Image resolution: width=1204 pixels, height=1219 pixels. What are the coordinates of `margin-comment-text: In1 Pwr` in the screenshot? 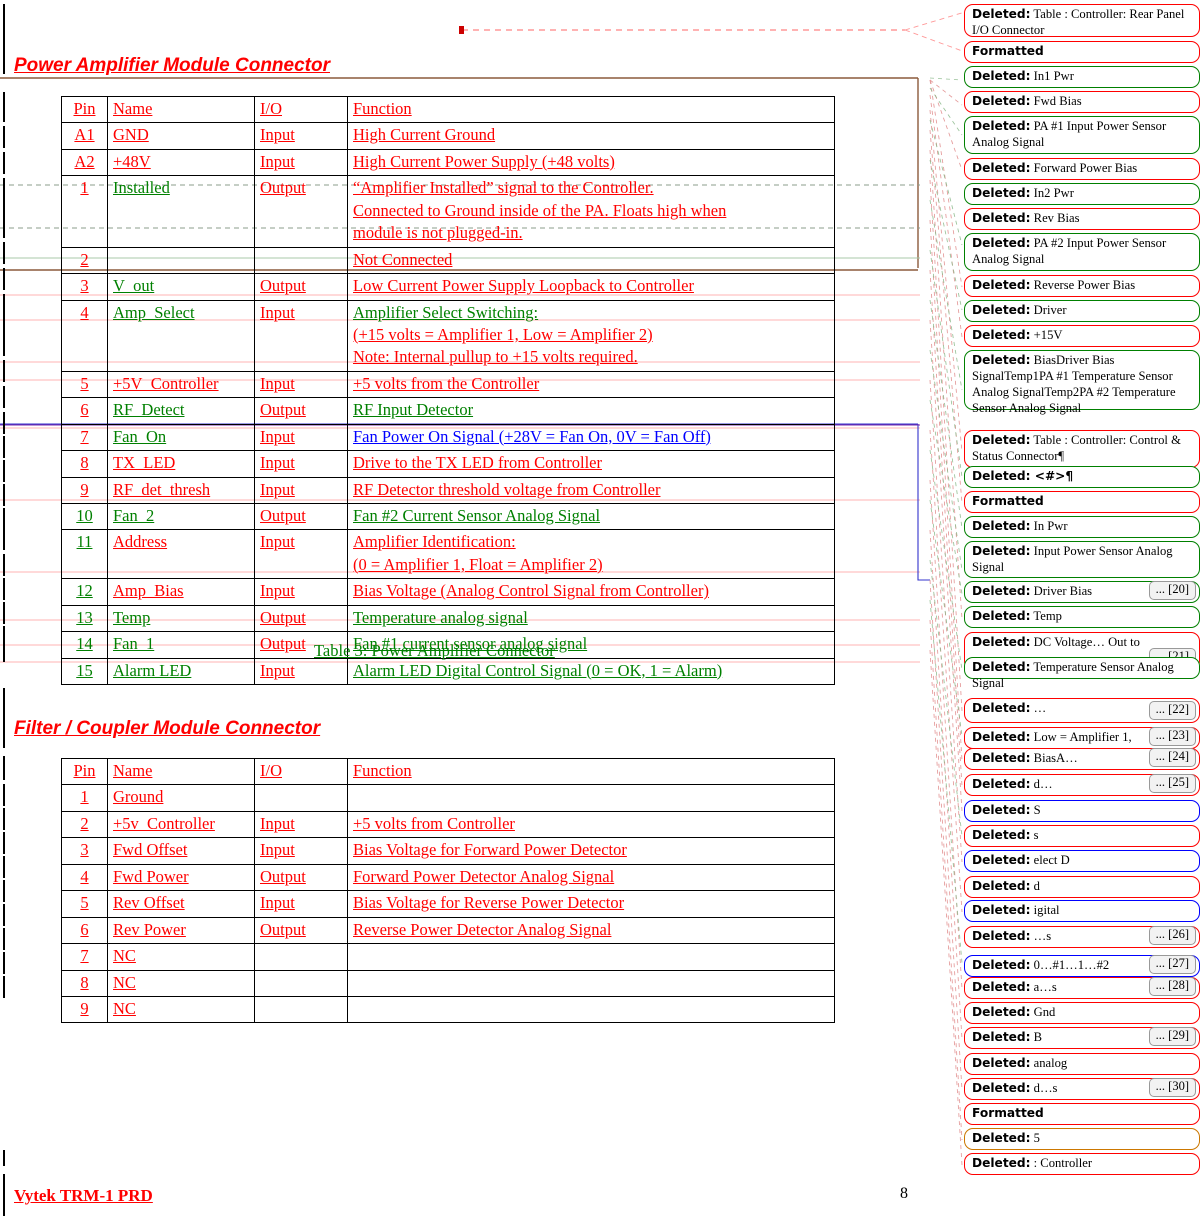 It's located at (1052, 76).